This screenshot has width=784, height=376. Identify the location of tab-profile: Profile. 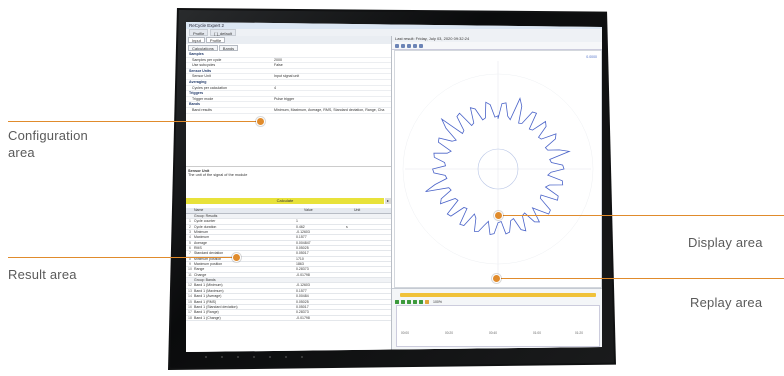
(215, 40).